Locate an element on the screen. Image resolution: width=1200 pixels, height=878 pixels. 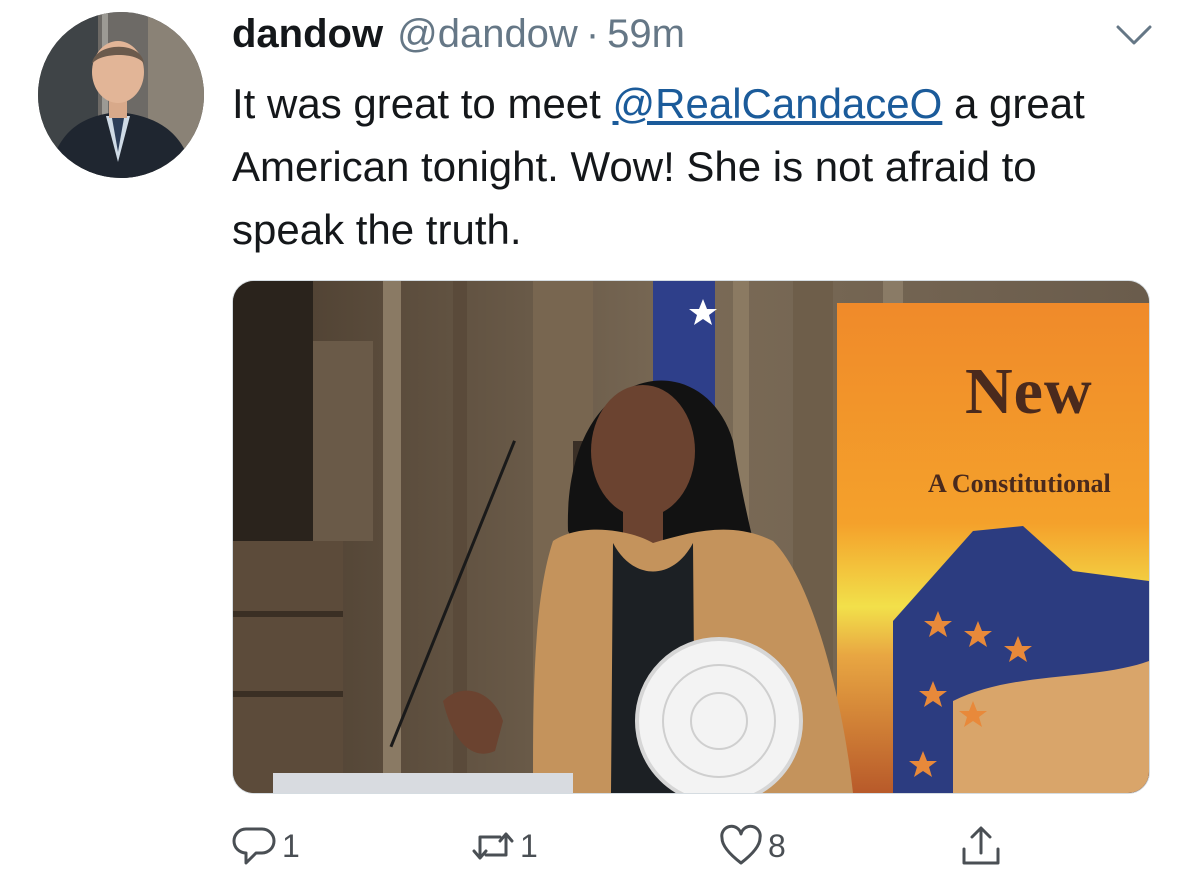
banner-word: New is located at coordinates (1029, 391).